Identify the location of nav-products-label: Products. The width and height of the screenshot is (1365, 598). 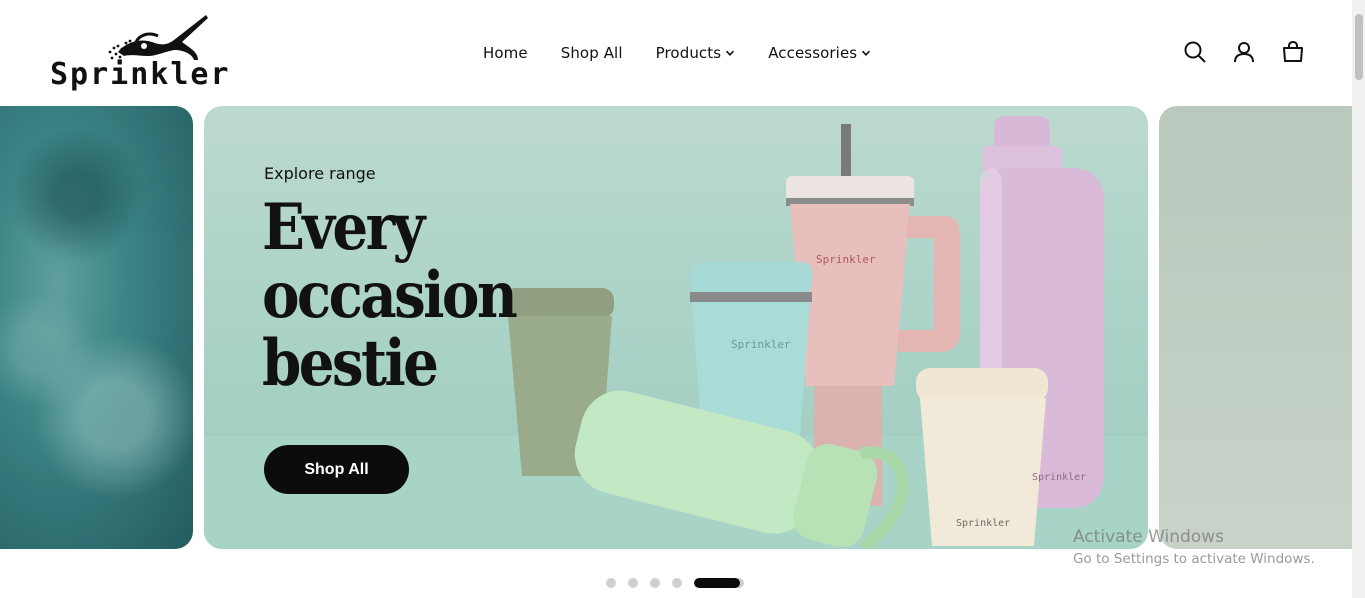
(688, 53).